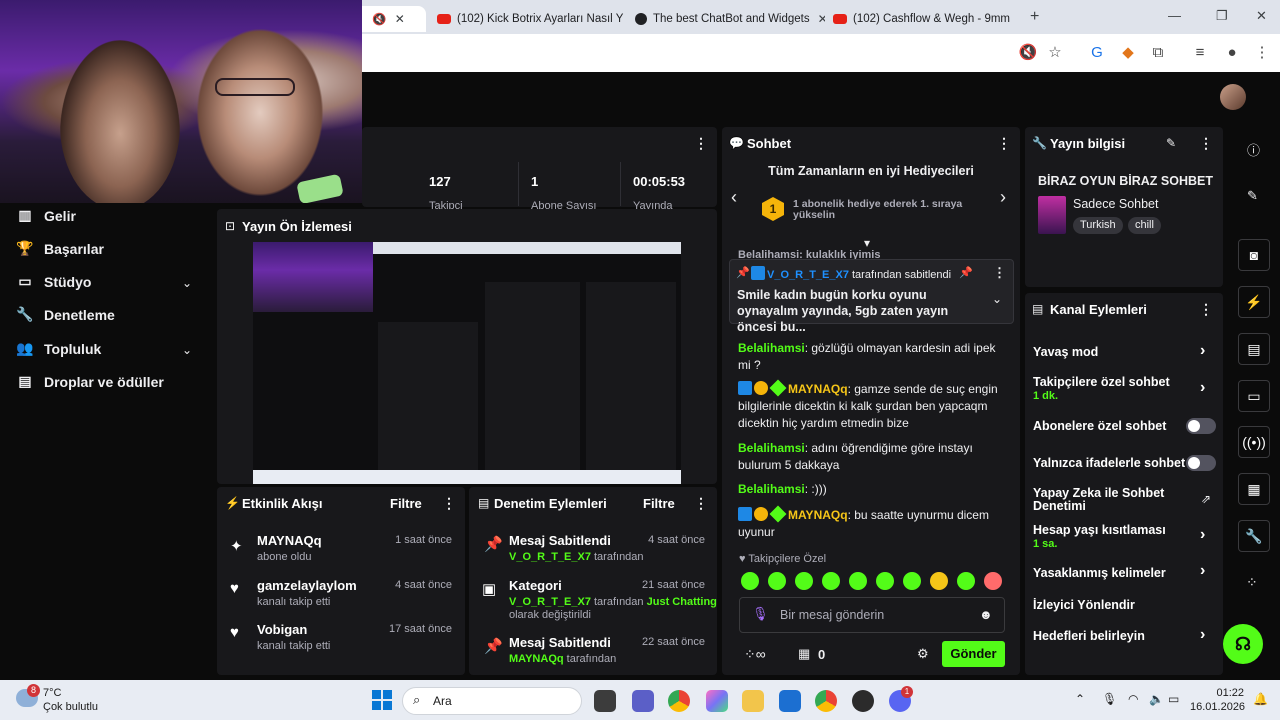 The height and width of the screenshot is (720, 1280). Describe the element at coordinates (1055, 53) in the screenshot. I see `star-icon: ☆` at that location.